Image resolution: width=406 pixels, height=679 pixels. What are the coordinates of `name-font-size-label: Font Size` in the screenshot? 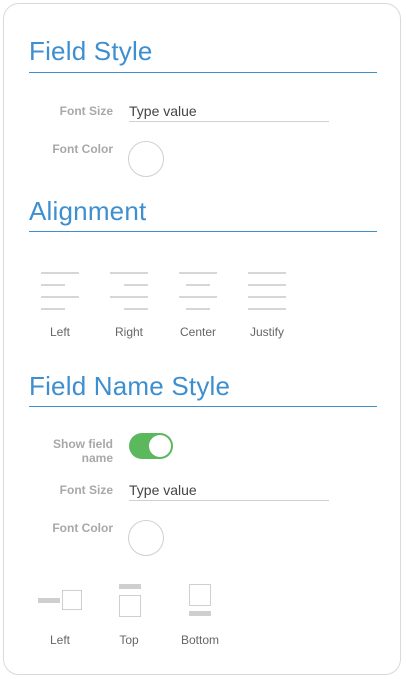 It's located at (86, 490).